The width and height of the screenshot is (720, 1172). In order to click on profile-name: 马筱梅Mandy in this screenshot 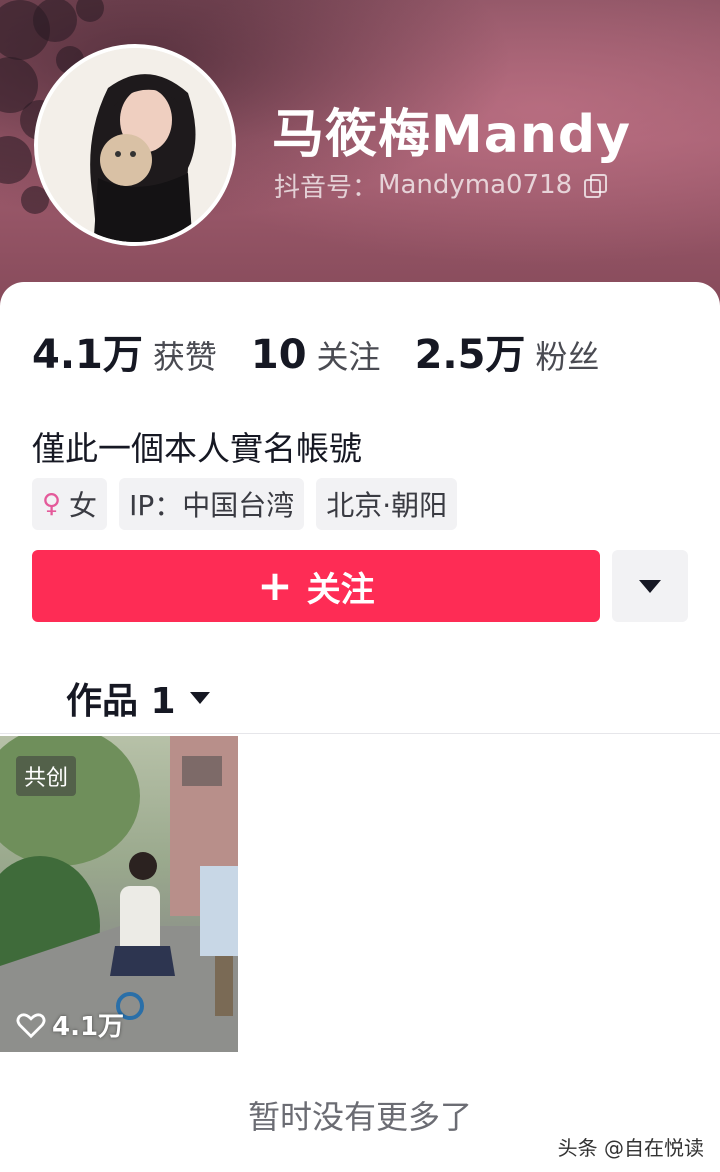, I will do `click(451, 135)`.